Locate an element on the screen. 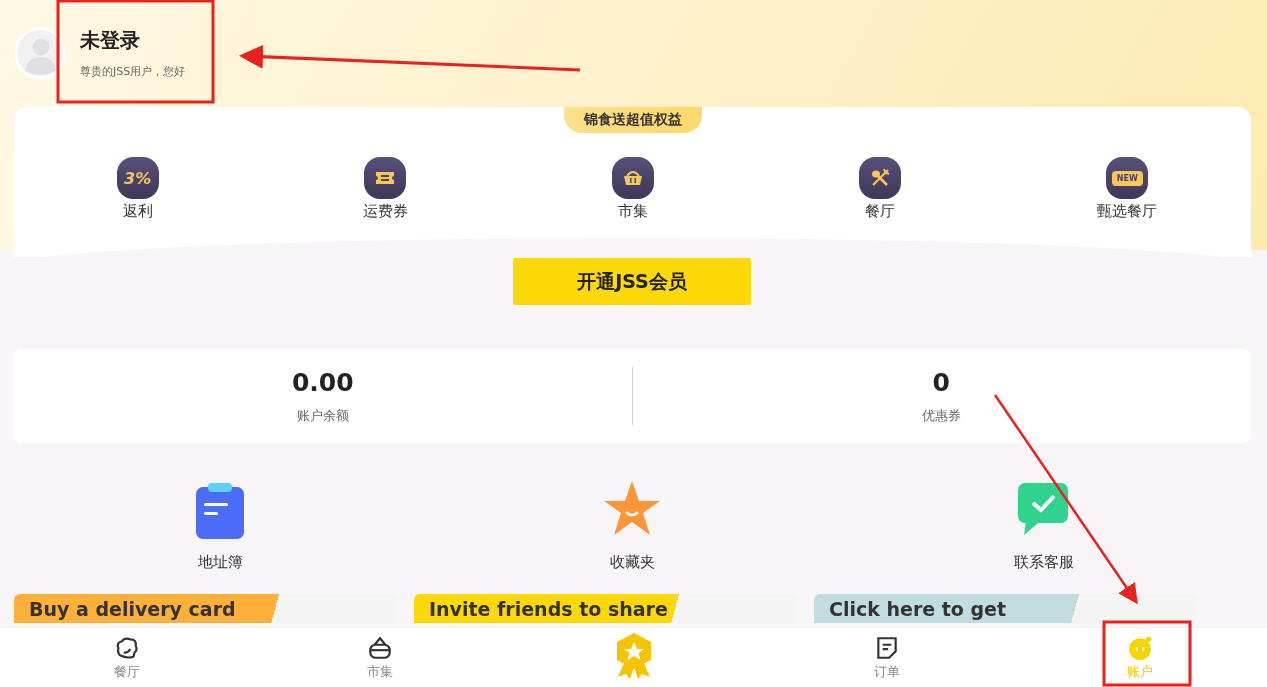  benefit-label: 返利 is located at coordinates (137, 211).